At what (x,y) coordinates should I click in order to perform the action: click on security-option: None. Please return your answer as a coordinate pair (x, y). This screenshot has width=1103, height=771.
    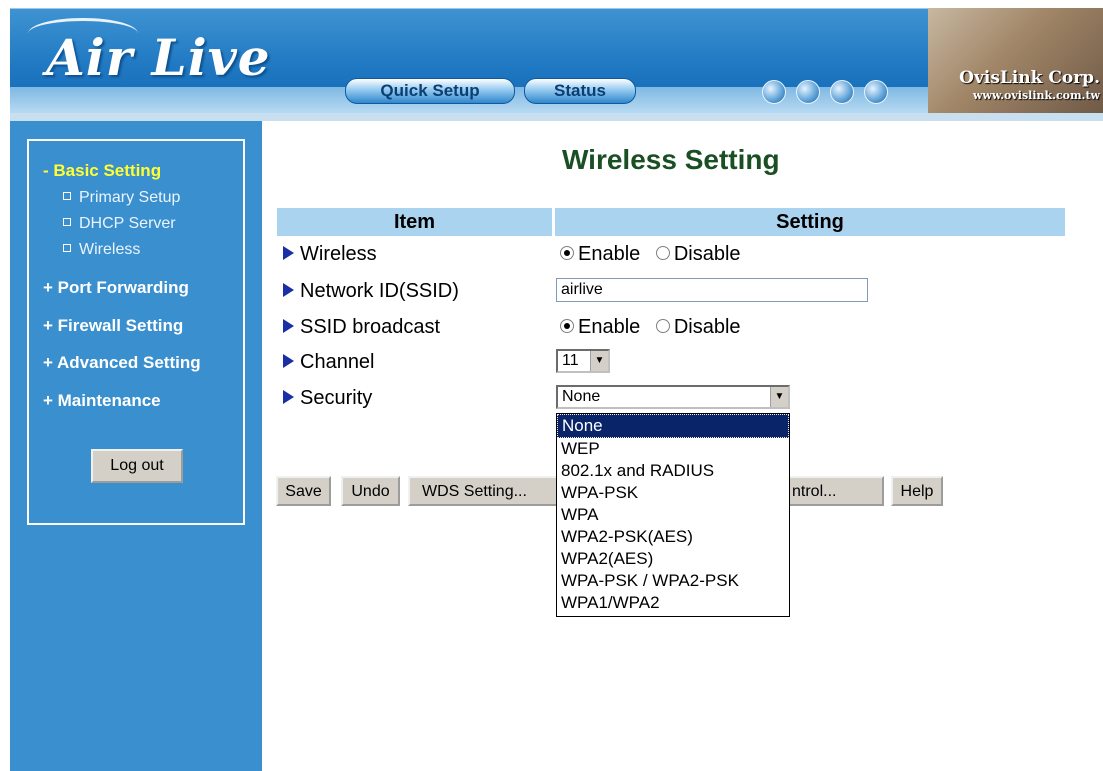
    Looking at the image, I should click on (673, 426).